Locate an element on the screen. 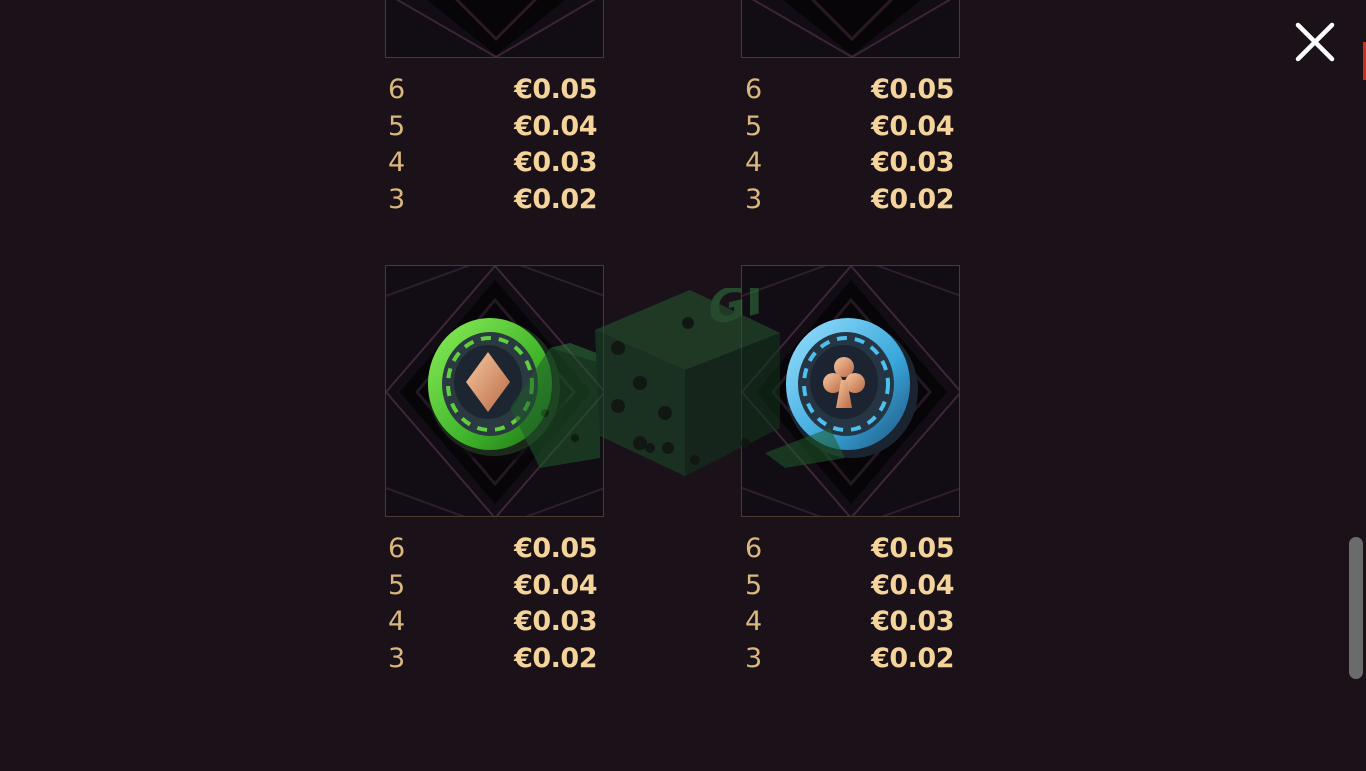 The width and height of the screenshot is (1366, 771). paytable-blue-club: 6 €0.05 5 €0.04 4 €0.03 3 €0.02 is located at coordinates (850, 604).